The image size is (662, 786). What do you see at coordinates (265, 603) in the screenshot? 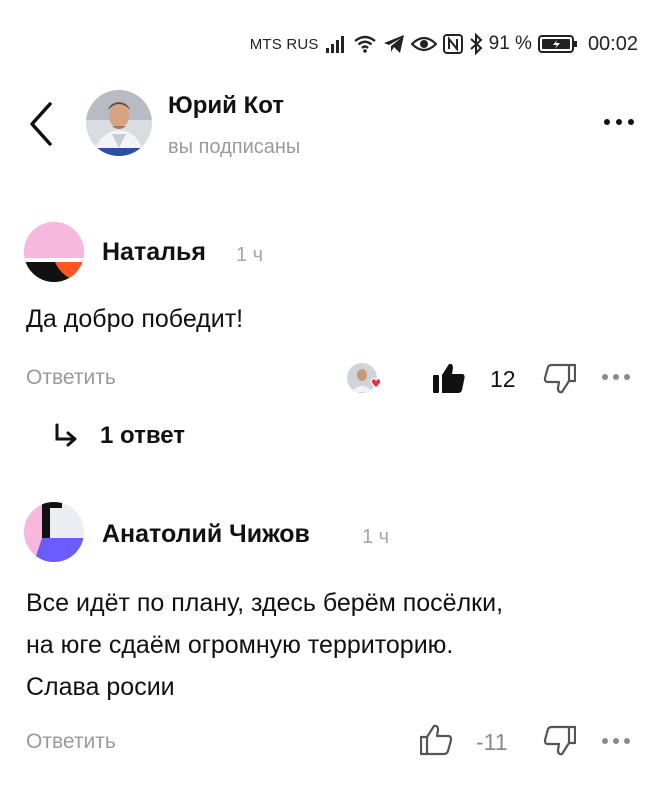
I see `comment-text-line: Все идёт по плану, здесь берём посёлки,` at bounding box center [265, 603].